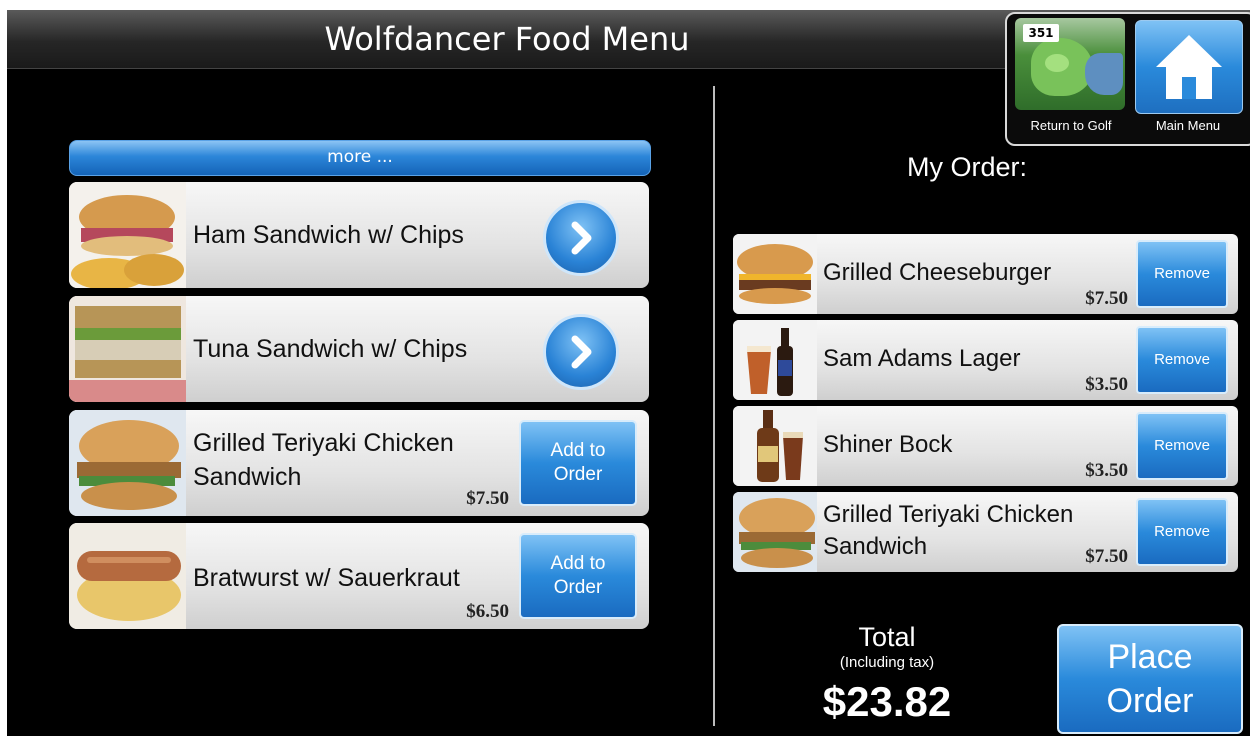 This screenshot has height=736, width=1250. Describe the element at coordinates (1057, 63) in the screenshot. I see `green-image` at that location.